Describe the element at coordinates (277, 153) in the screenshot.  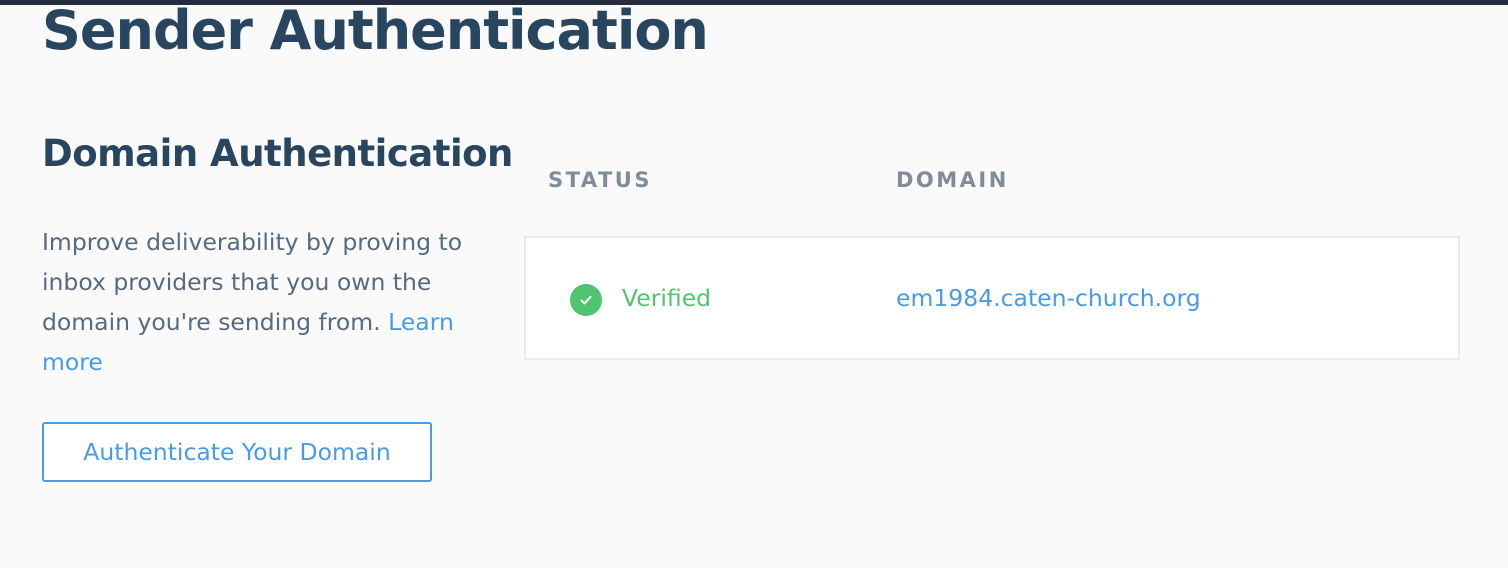
I see `section-title: Domain Authentication` at that location.